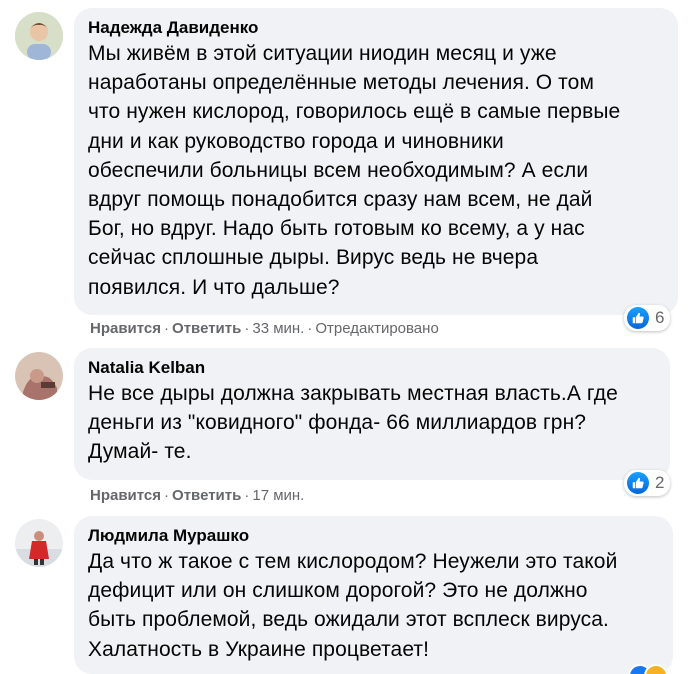 Image resolution: width=692 pixels, height=674 pixels. I want to click on comment-actions: Нравится · Ответить · 17 мин., so click(197, 496).